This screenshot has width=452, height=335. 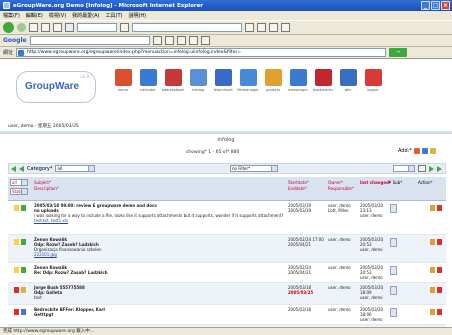 I want to click on row-attachment-link: test.txt, test1.xls, so click(x=51, y=220).